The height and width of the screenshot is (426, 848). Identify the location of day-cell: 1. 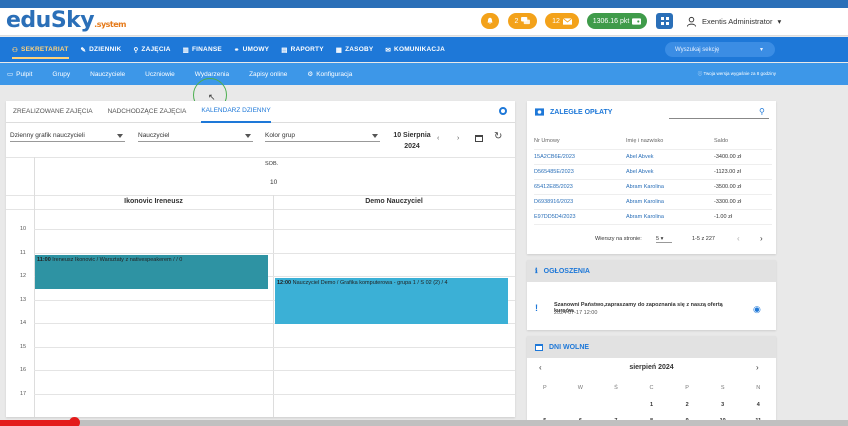
(652, 405).